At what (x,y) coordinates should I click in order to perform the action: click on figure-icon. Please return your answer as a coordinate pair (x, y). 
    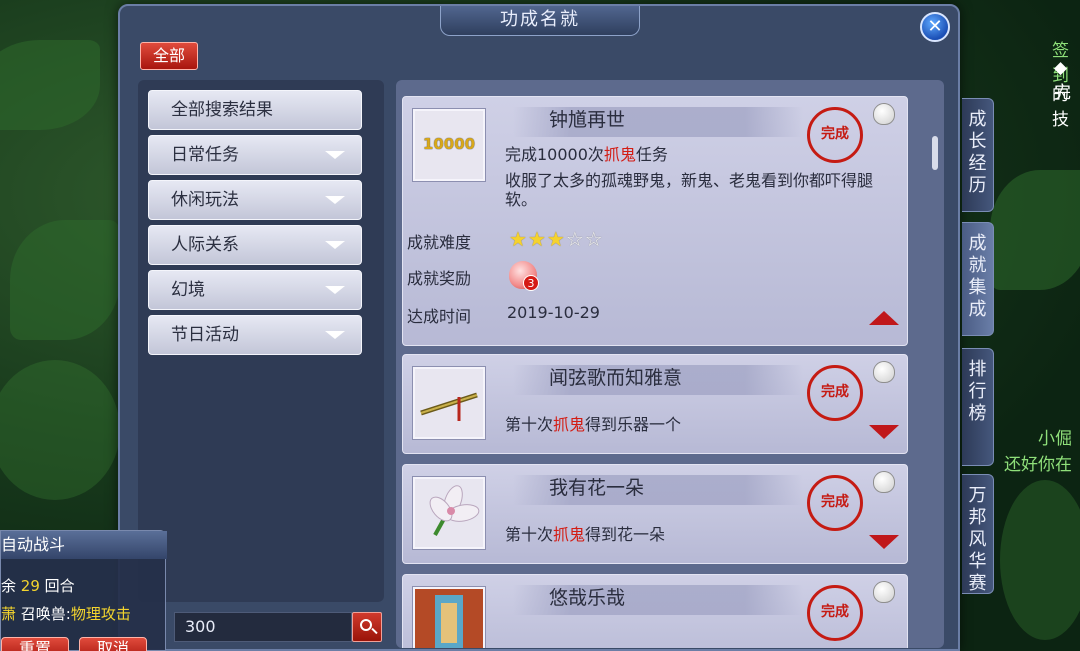
    Looking at the image, I should click on (449, 621).